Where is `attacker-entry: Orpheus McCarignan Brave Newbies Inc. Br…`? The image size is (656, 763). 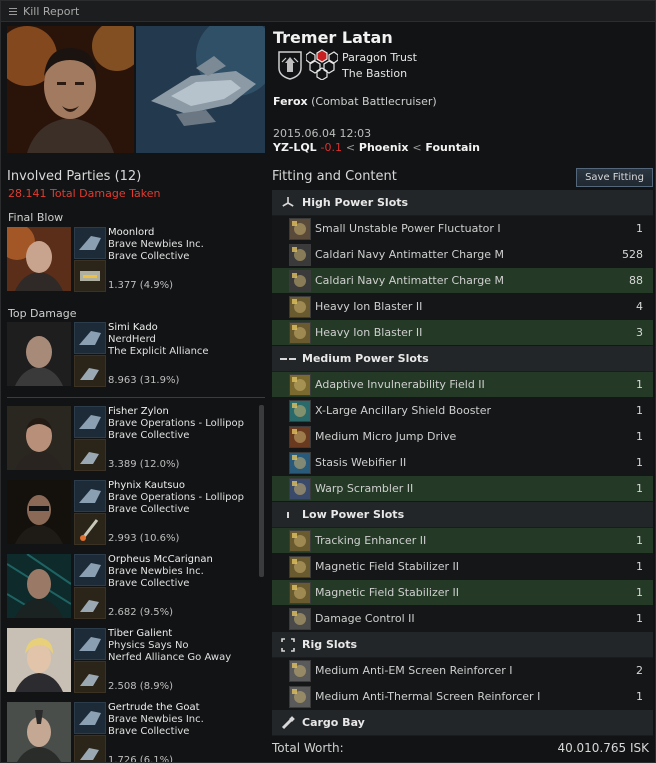
attacker-entry: Orpheus McCarignan Brave Newbies Inc. Br… is located at coordinates (136, 586).